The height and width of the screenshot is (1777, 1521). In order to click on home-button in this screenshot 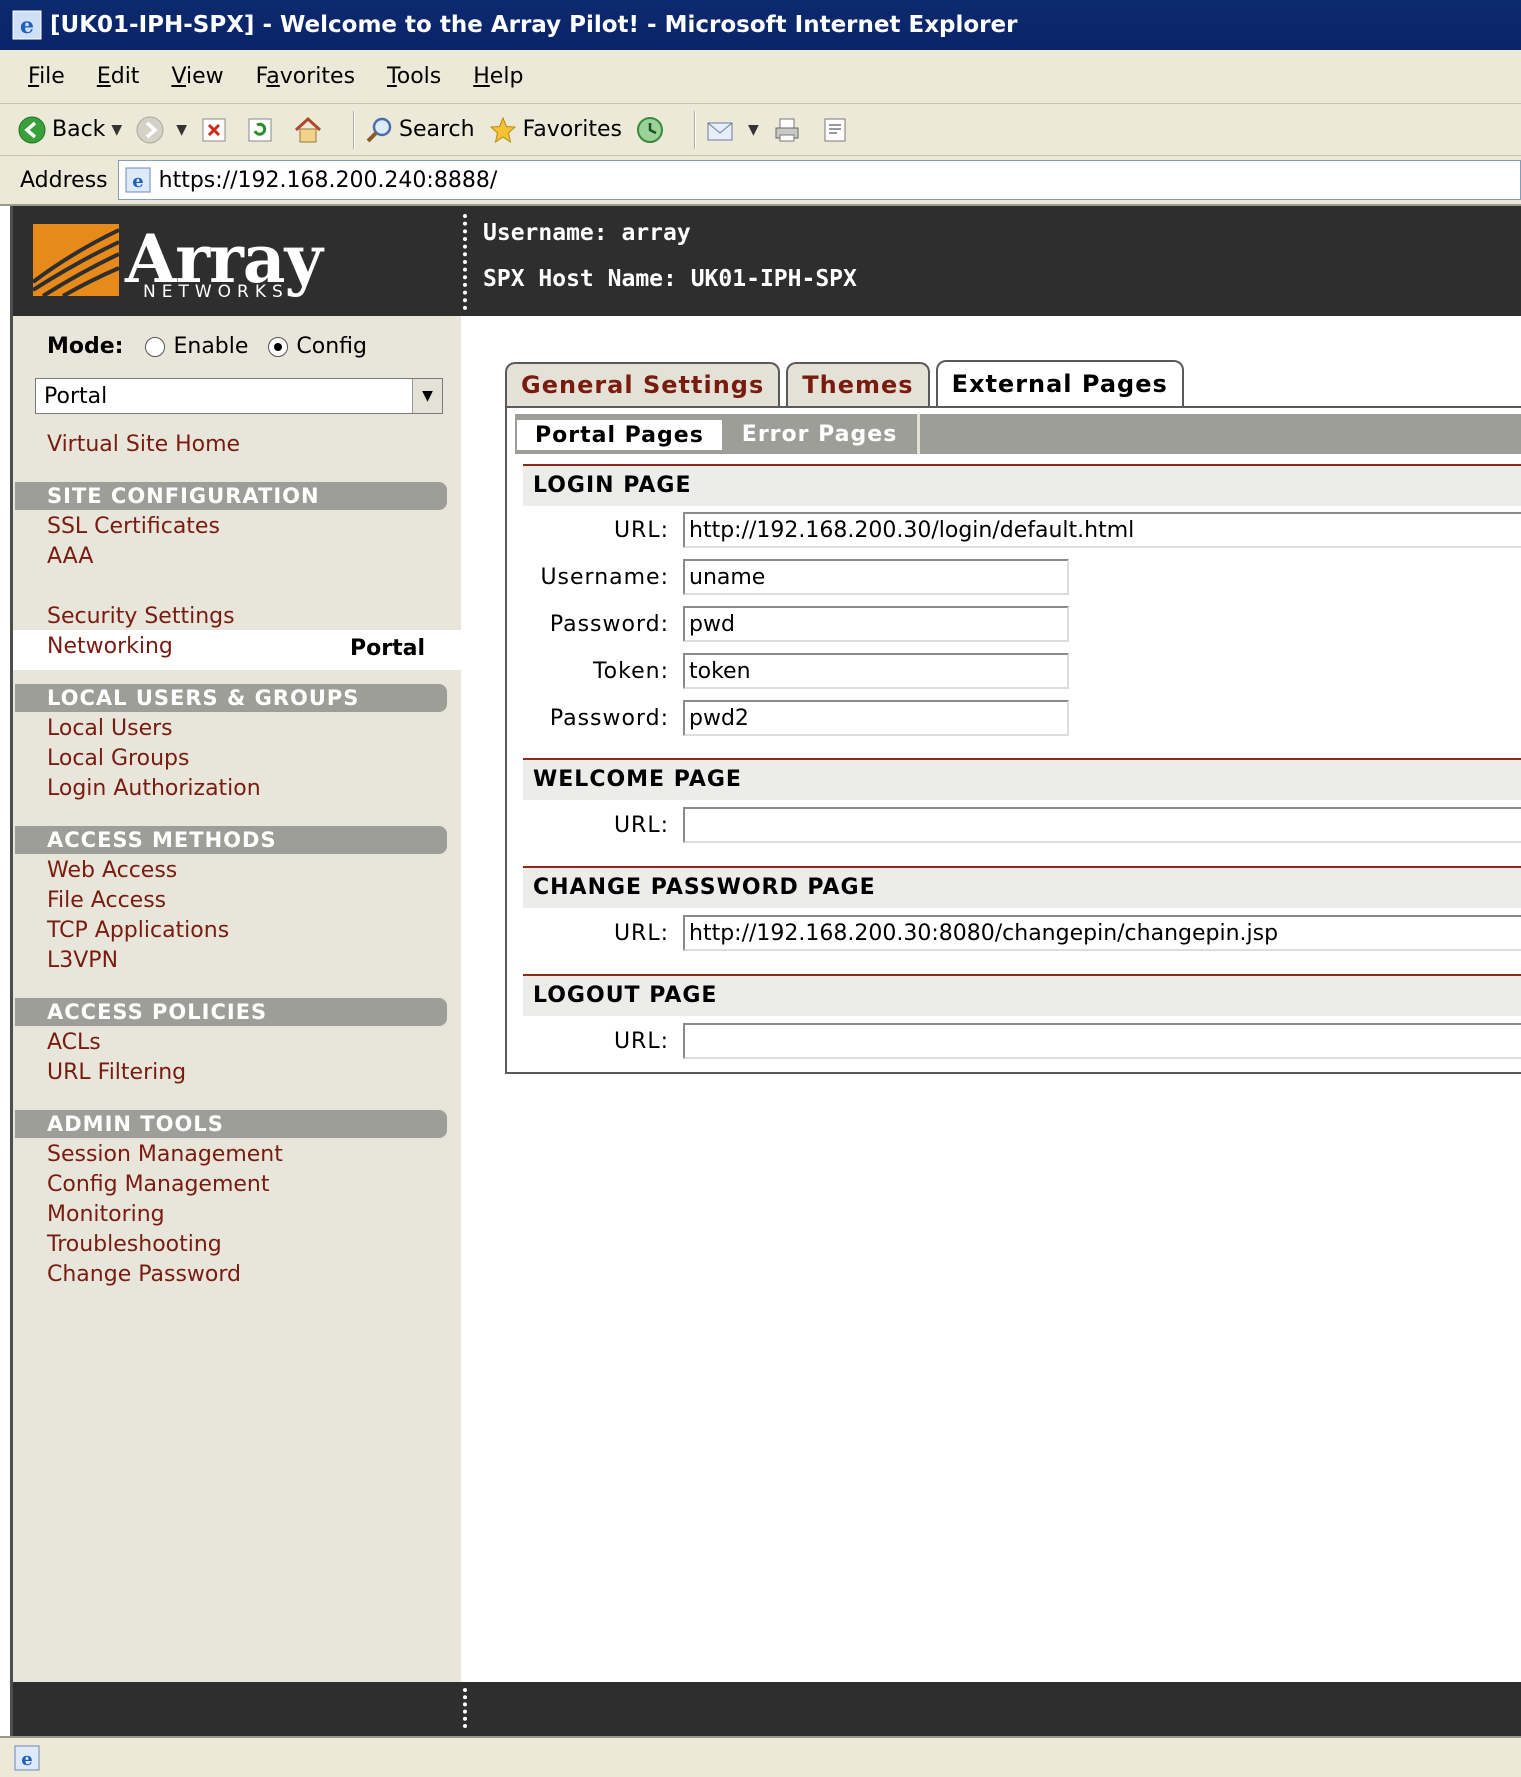, I will do `click(311, 130)`.